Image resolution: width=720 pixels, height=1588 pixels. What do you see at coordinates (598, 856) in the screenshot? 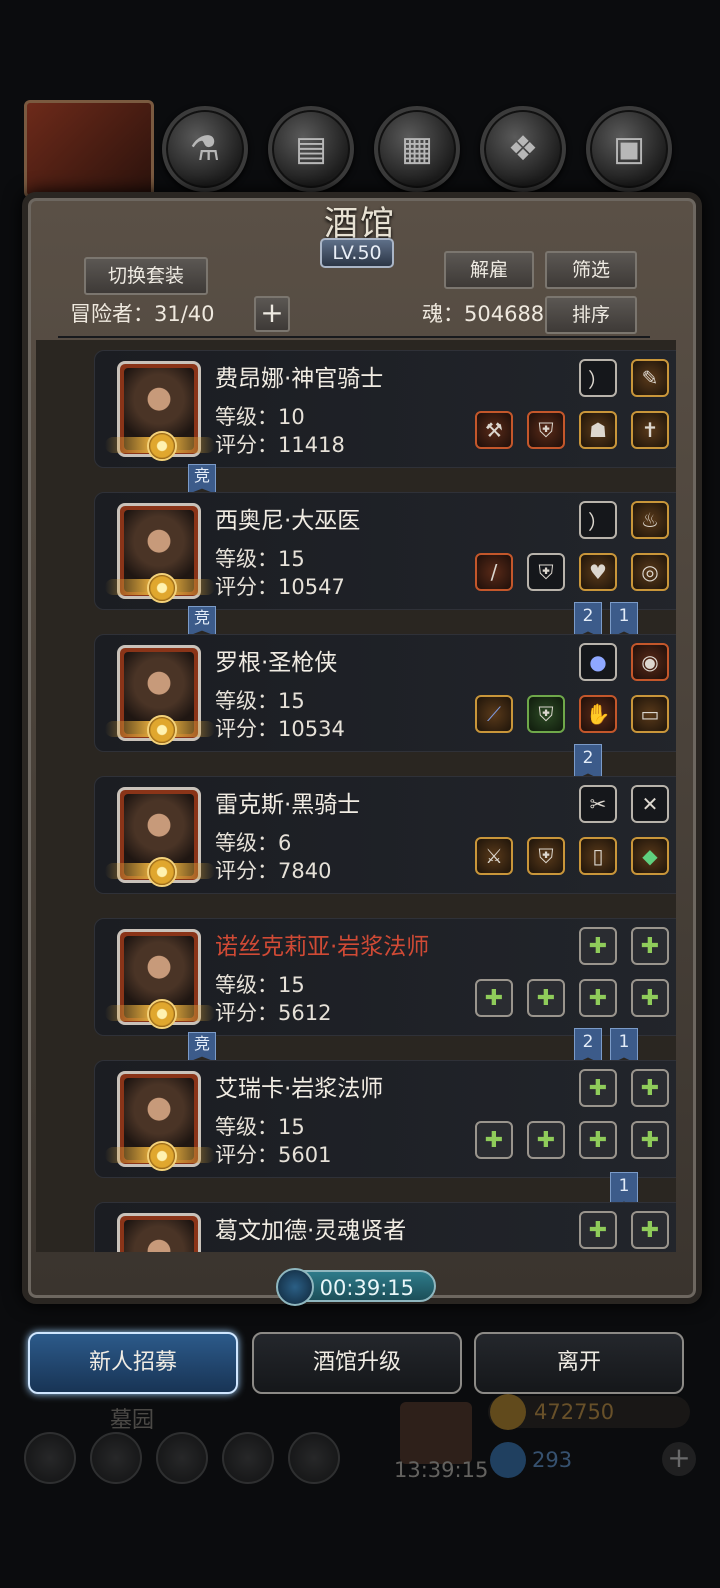
I see `cup-icon: ▯` at bounding box center [598, 856].